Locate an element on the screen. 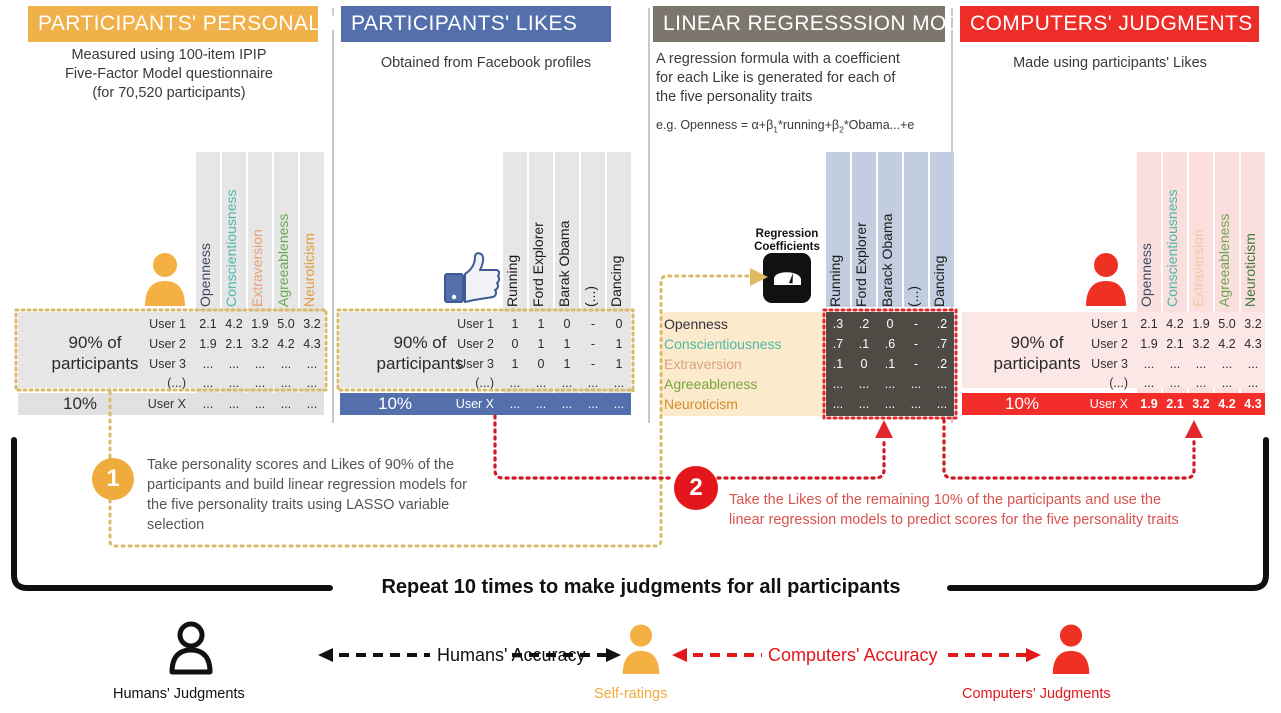 This screenshot has height=713, width=1281. computers-judgments-label: Computers' Judgments is located at coordinates (1036, 694).